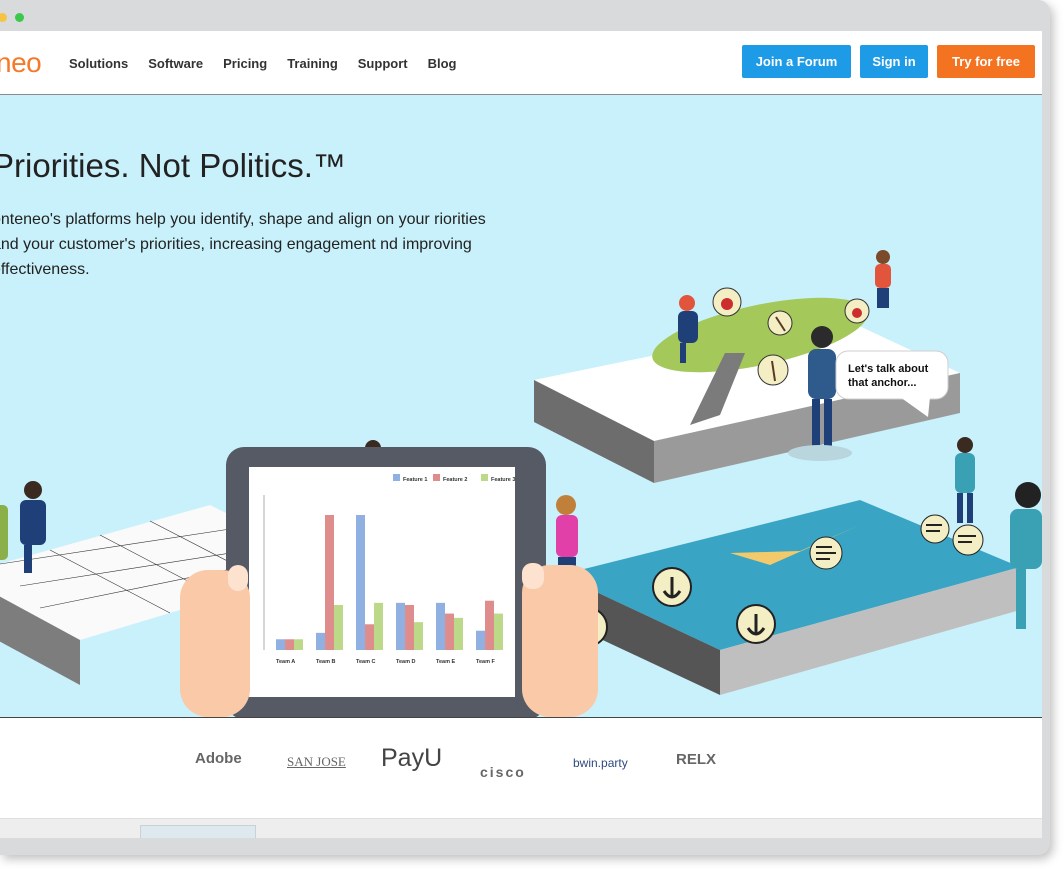 Image resolution: width=1064 pixels, height=869 pixels. I want to click on try-free-button: Try for free, so click(986, 61).